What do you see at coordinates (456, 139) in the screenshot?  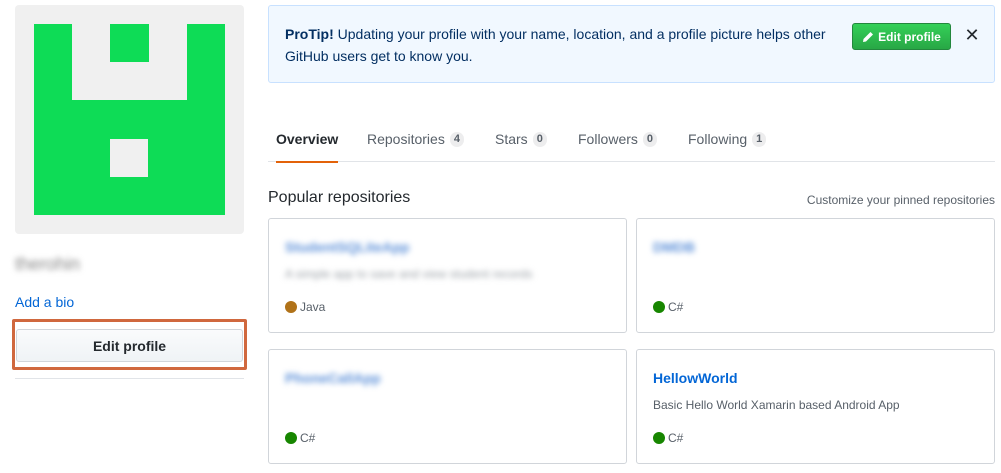 I see `tab-counter: 4` at bounding box center [456, 139].